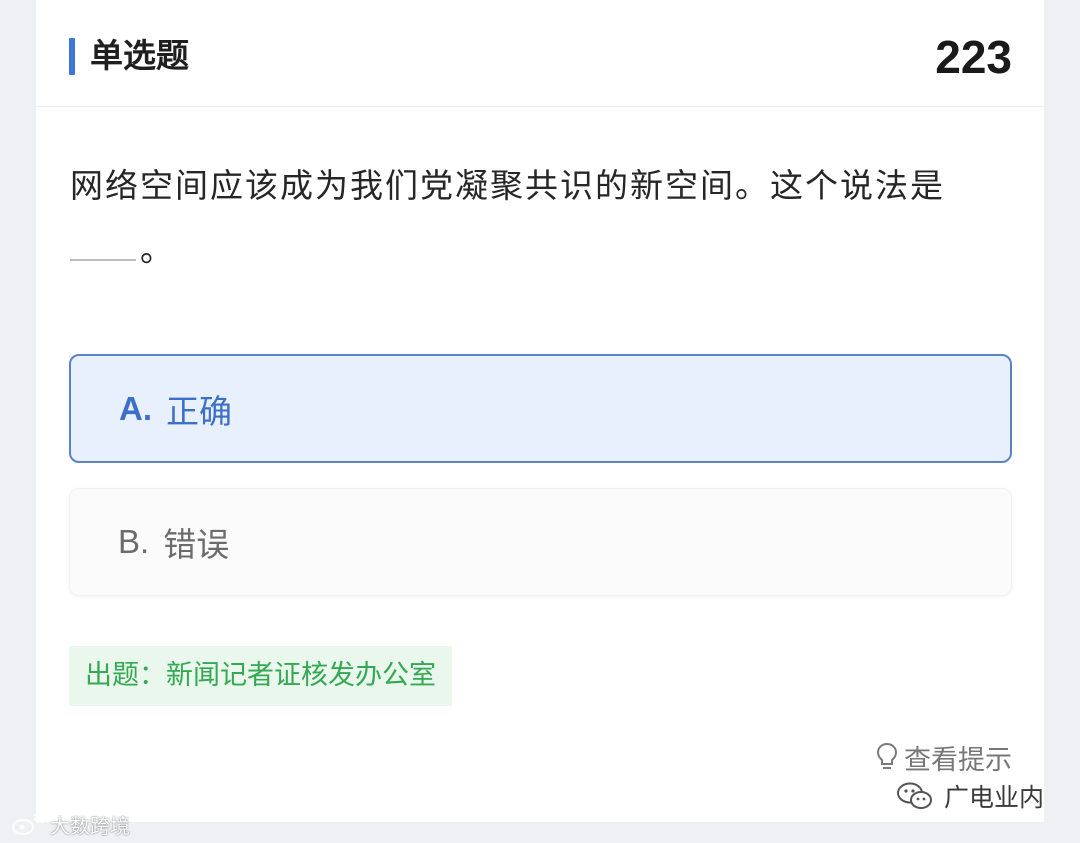 This screenshot has height=843, width=1080. Describe the element at coordinates (993, 797) in the screenshot. I see `watermark-right-text: 广电业内` at that location.